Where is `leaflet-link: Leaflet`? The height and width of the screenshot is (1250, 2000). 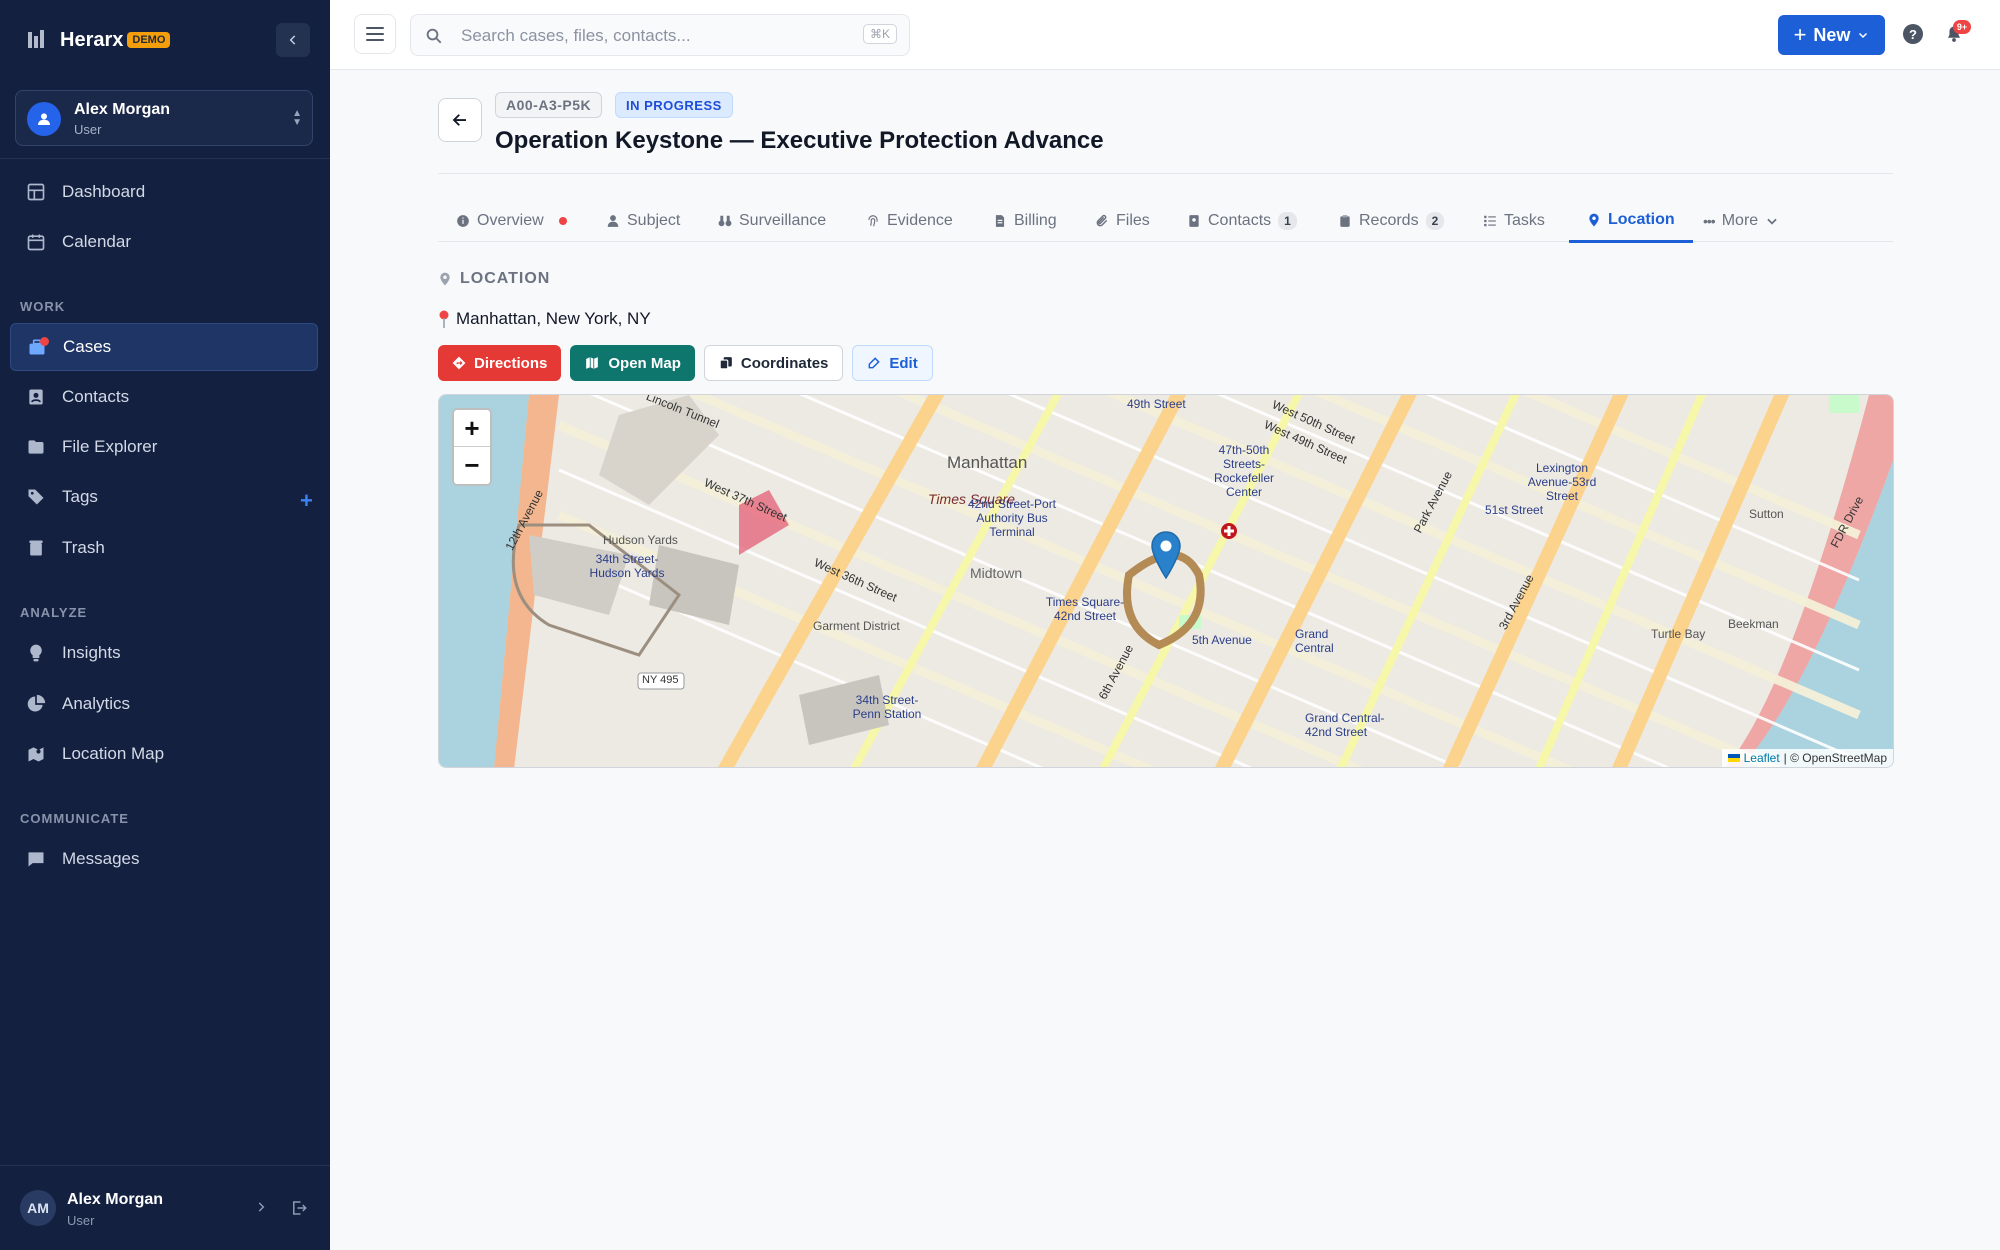
leaflet-link: Leaflet is located at coordinates (1762, 758).